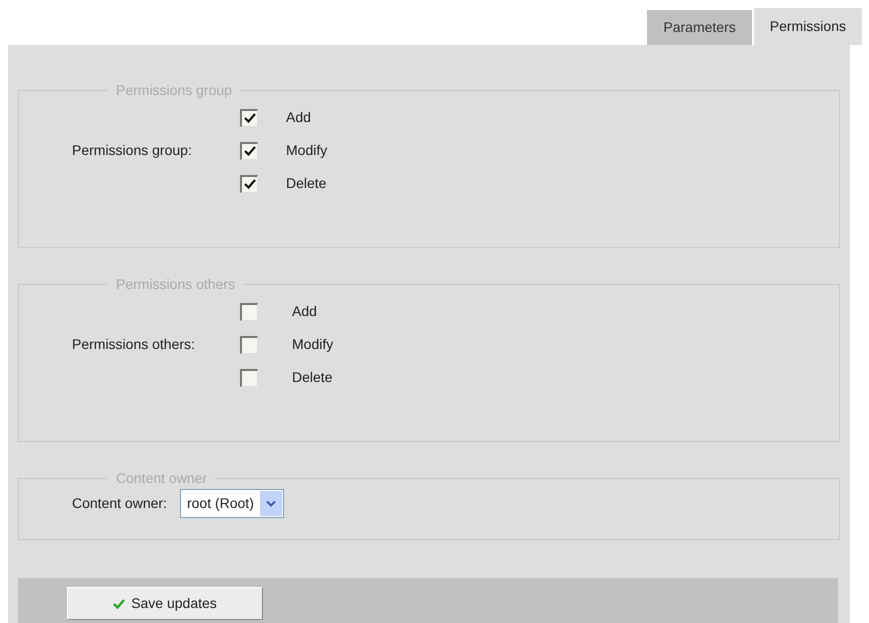  I want to click on owner-select: root (Root), so click(232, 503).